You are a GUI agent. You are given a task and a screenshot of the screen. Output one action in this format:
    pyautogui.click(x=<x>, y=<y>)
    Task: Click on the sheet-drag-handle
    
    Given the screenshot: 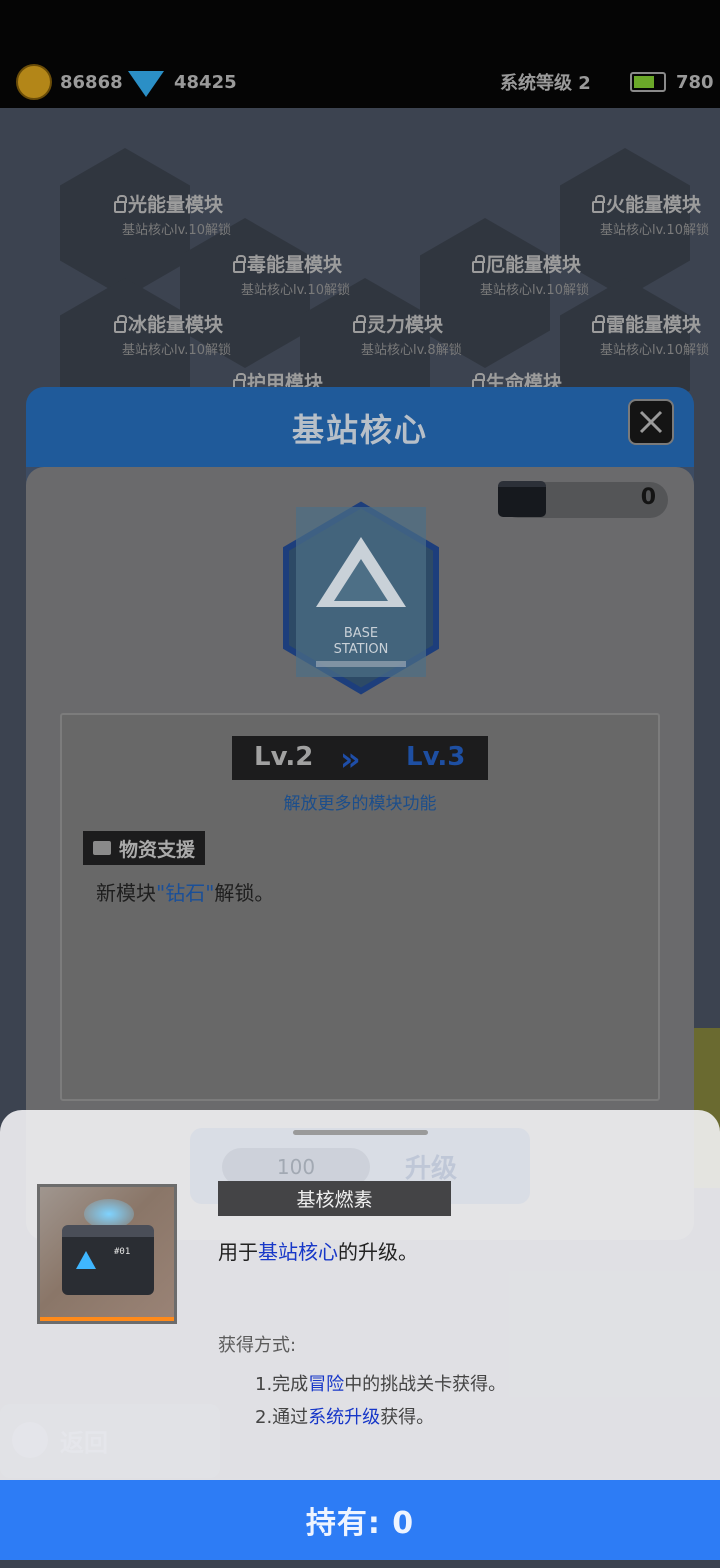 What is the action you would take?
    pyautogui.click(x=360, y=1132)
    